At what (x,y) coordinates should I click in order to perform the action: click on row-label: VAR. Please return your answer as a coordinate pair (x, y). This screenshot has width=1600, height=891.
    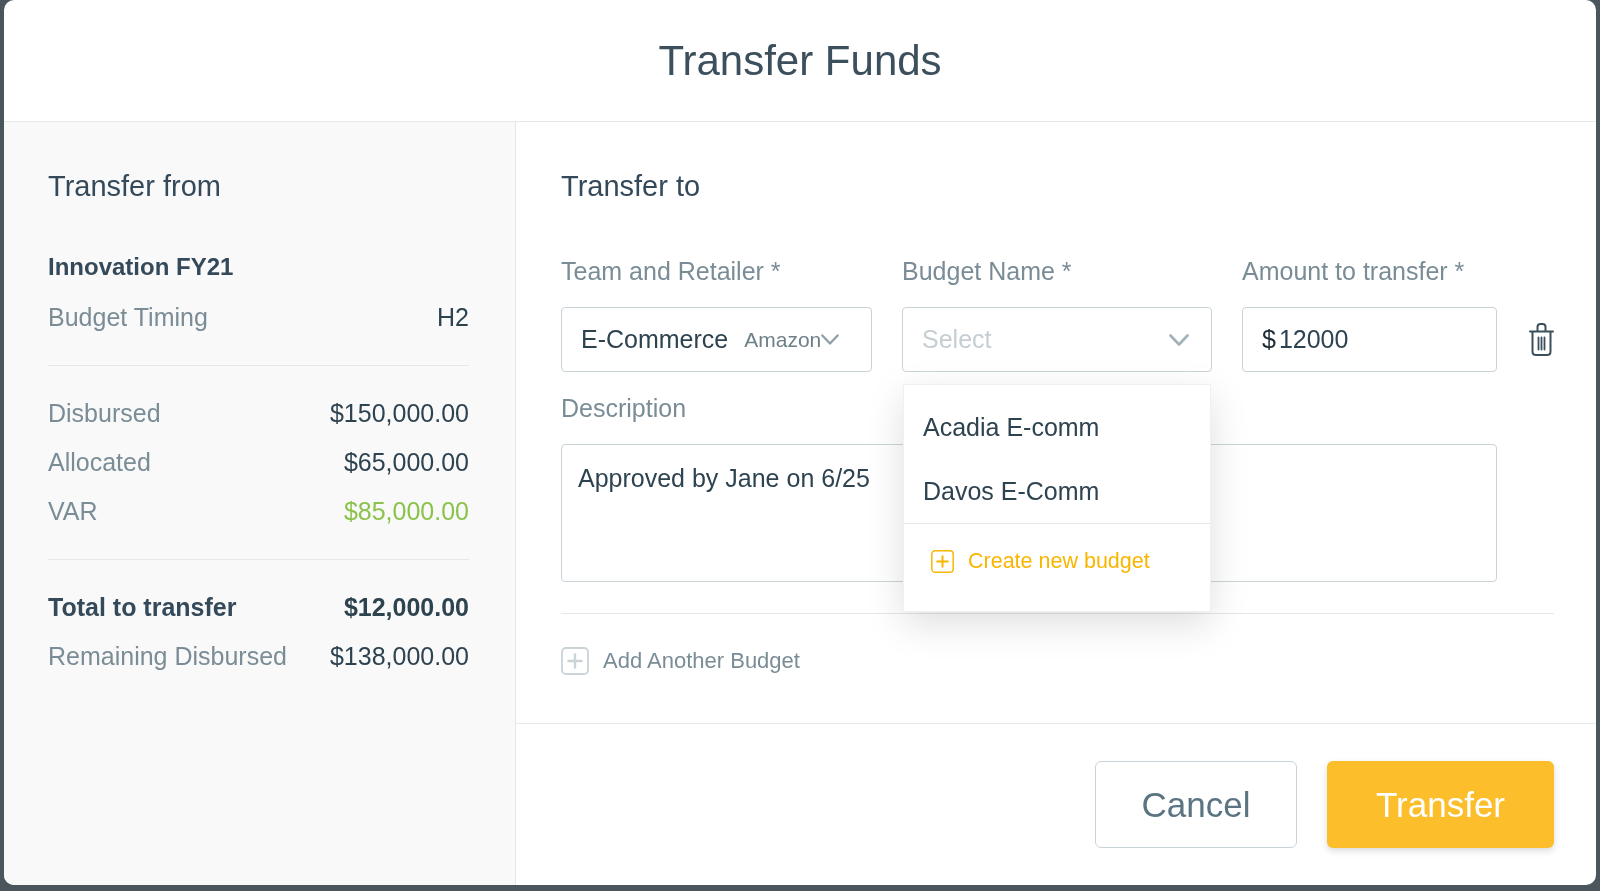
    Looking at the image, I should click on (73, 511).